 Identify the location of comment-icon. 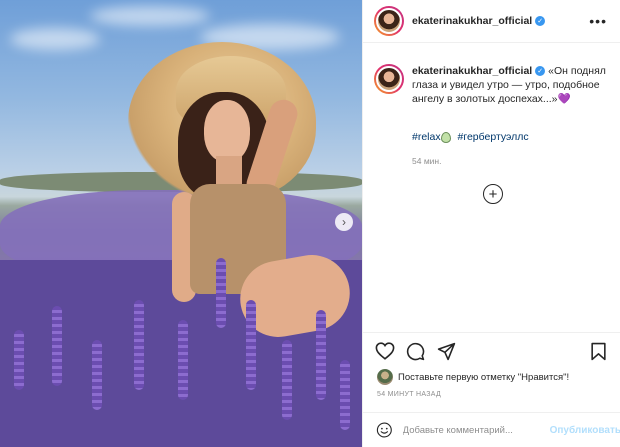
(415, 351).